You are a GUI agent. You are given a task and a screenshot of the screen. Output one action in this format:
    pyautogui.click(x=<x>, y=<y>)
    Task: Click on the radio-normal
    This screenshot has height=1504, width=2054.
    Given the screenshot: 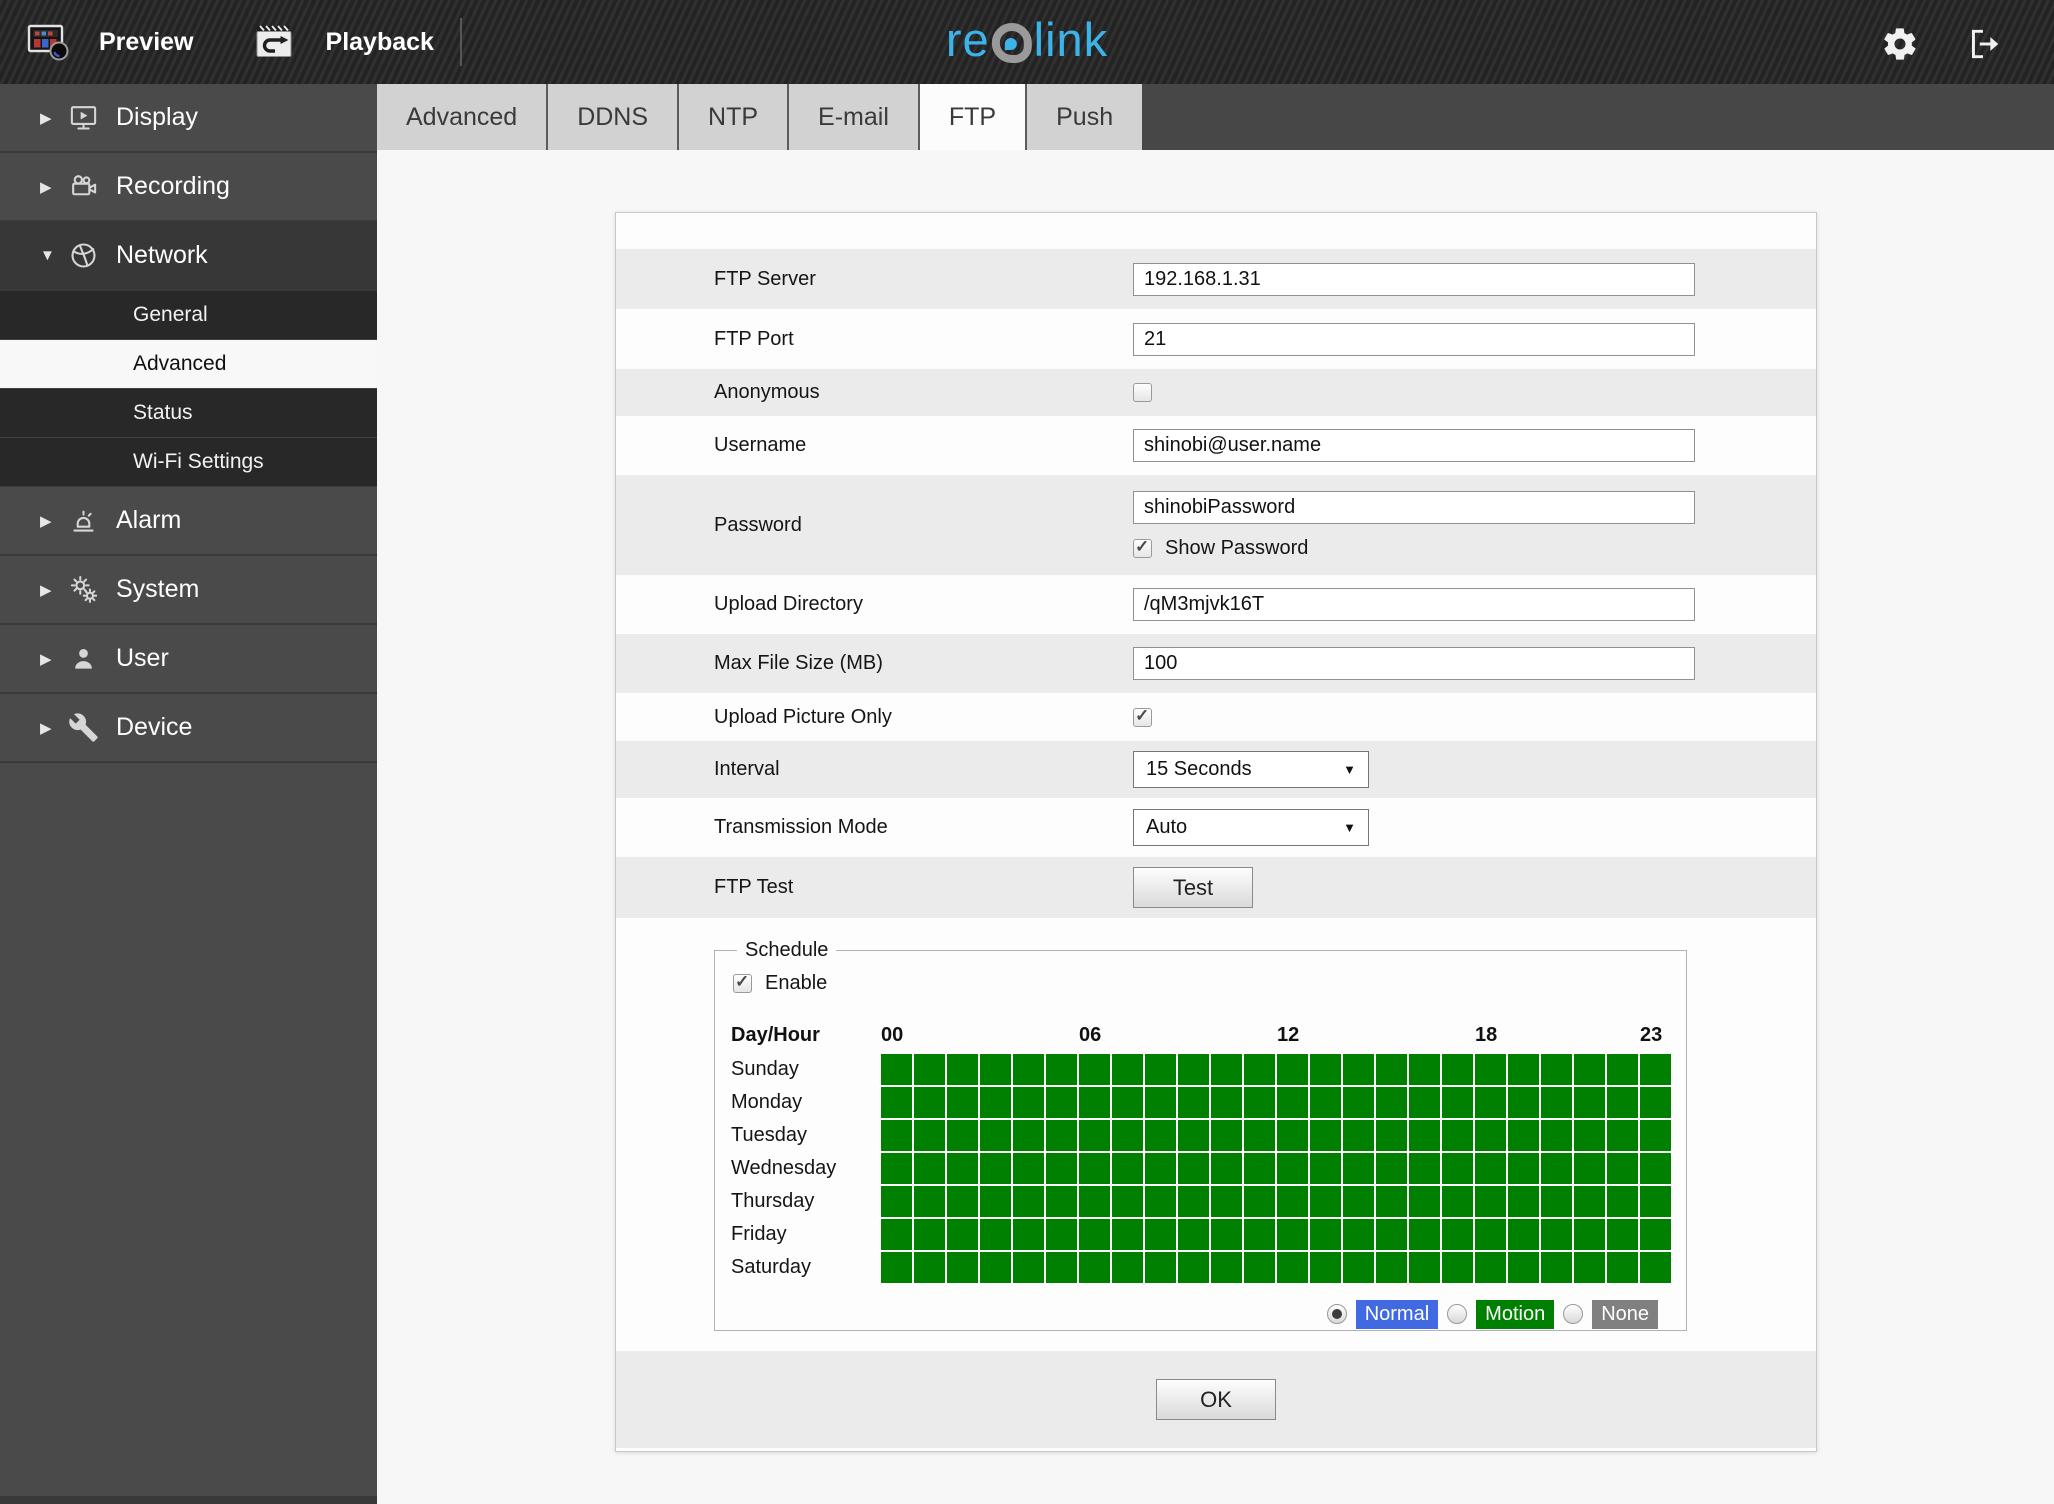 What is the action you would take?
    pyautogui.click(x=1336, y=1314)
    